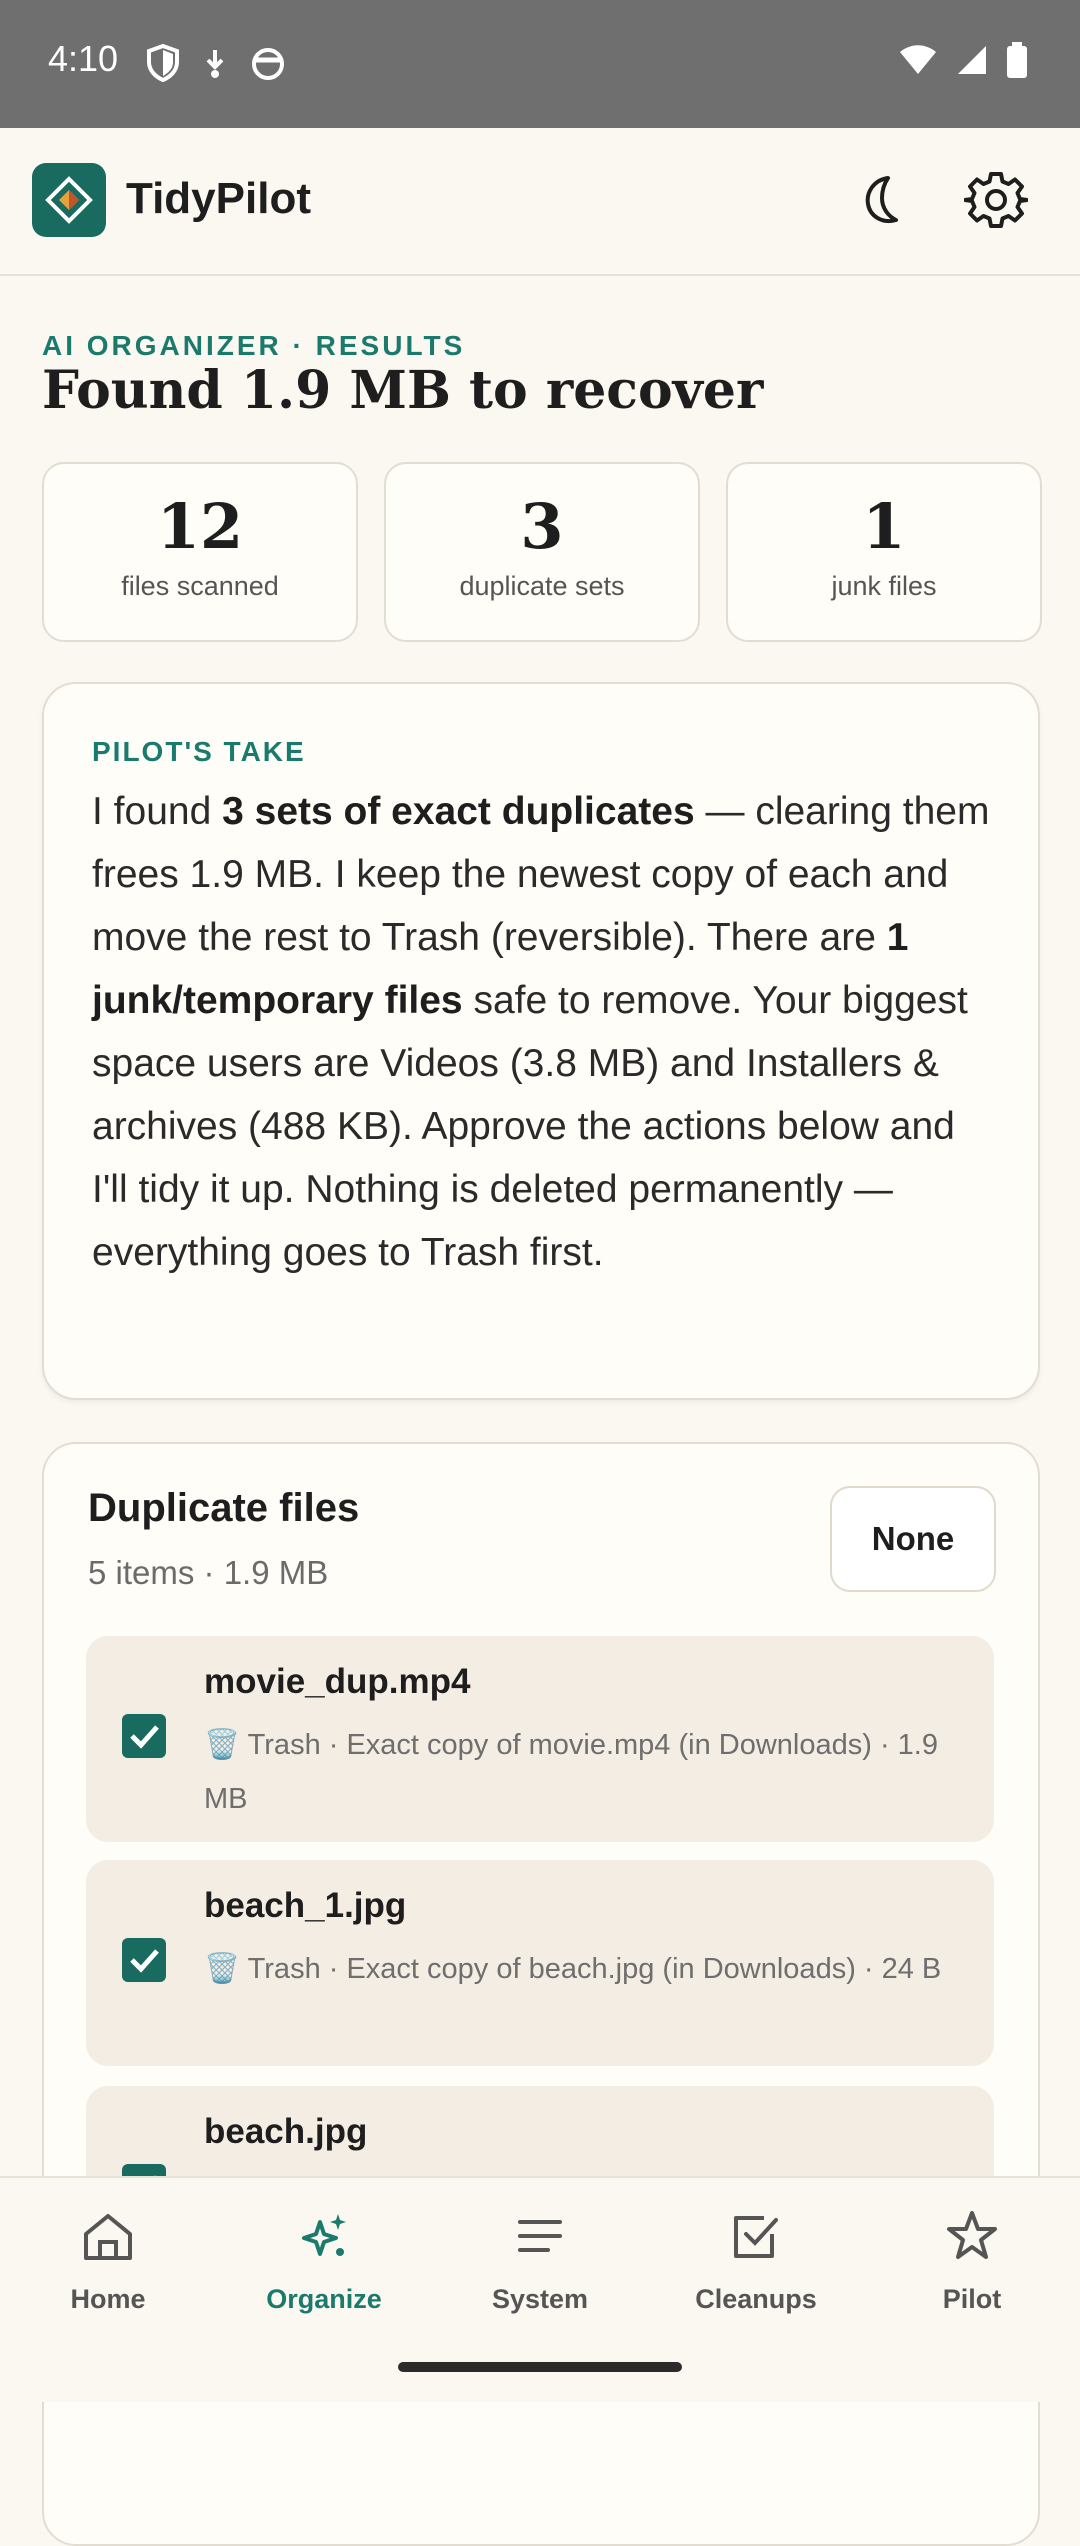 Image resolution: width=1080 pixels, height=2546 pixels. Describe the element at coordinates (756, 2237) in the screenshot. I see `checkbox-icon` at that location.